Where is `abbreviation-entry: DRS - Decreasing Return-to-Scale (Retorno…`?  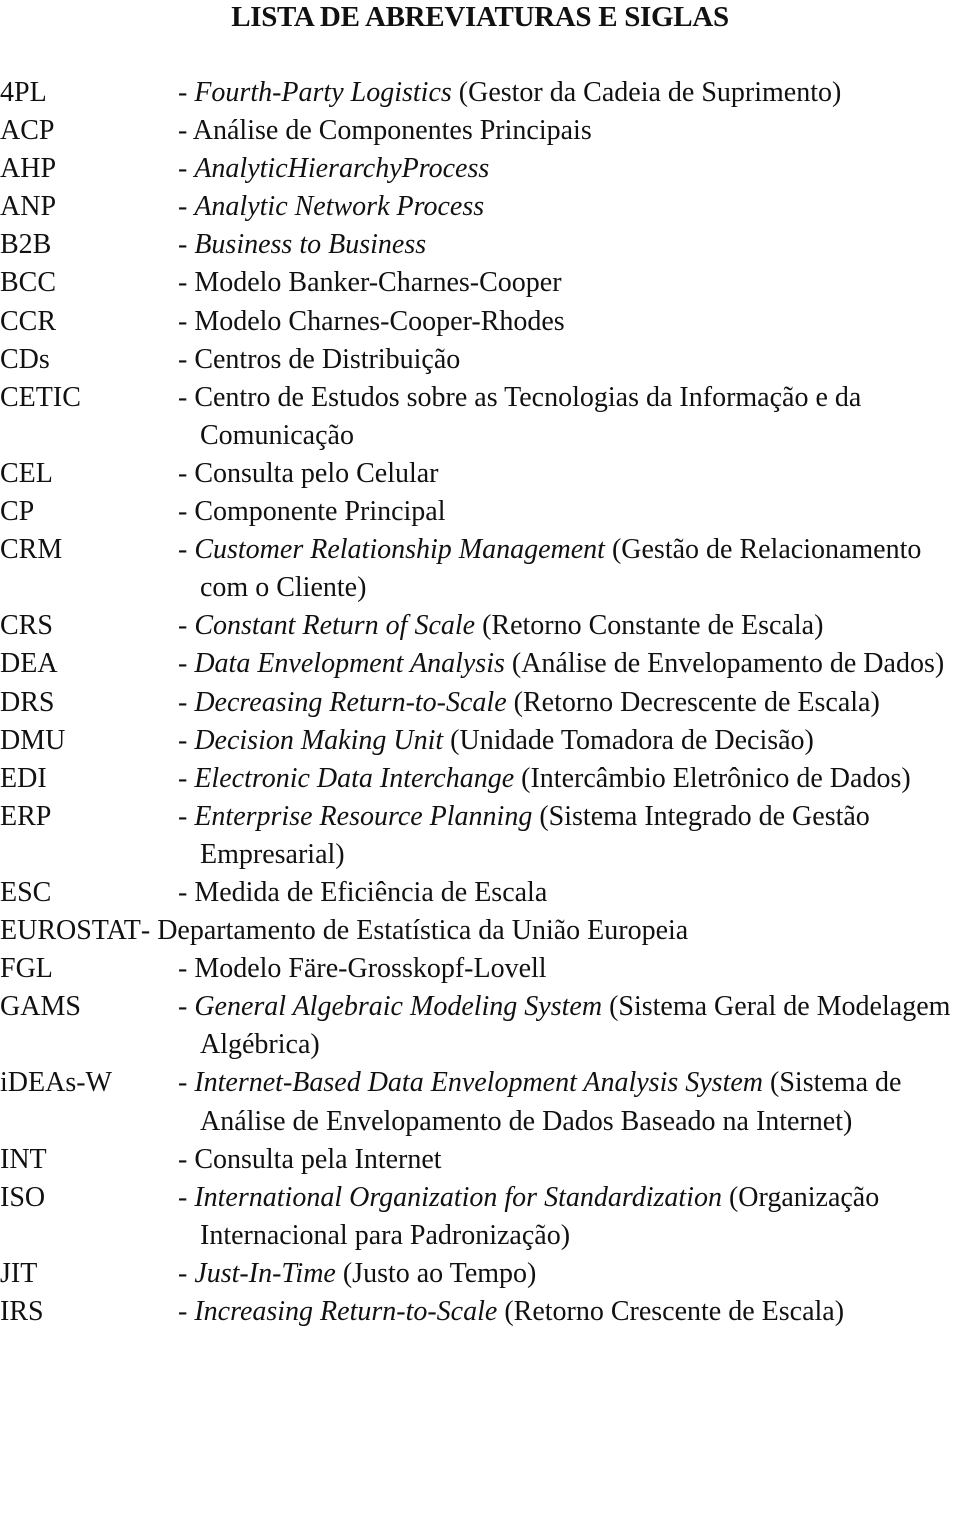 abbreviation-entry: DRS - Decreasing Return-to-Scale (Retorno… is located at coordinates (480, 703).